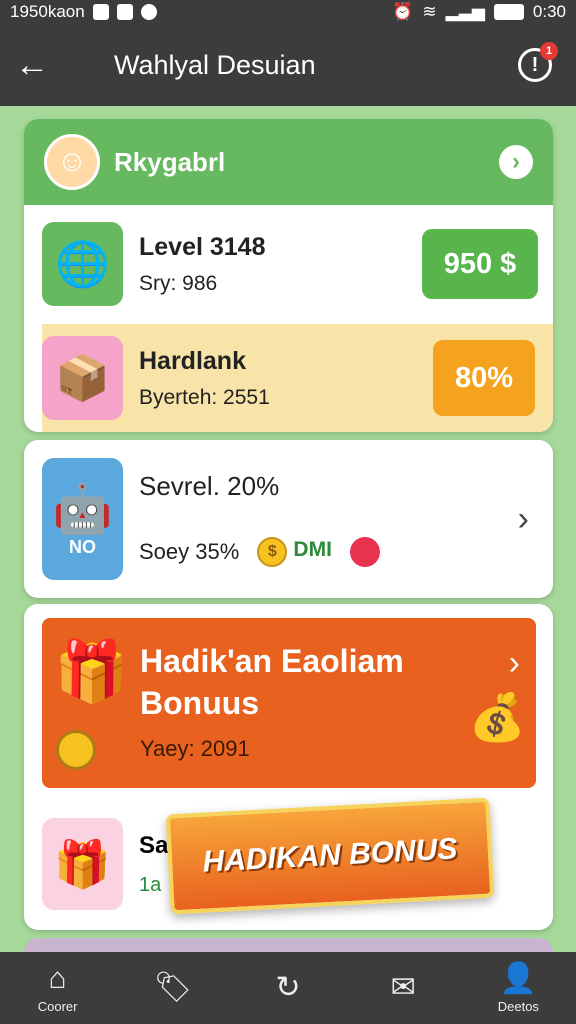 Image resolution: width=576 pixels, height=1024 pixels. Describe the element at coordinates (312, 549) in the screenshot. I see `dm-label: DMI` at that location.